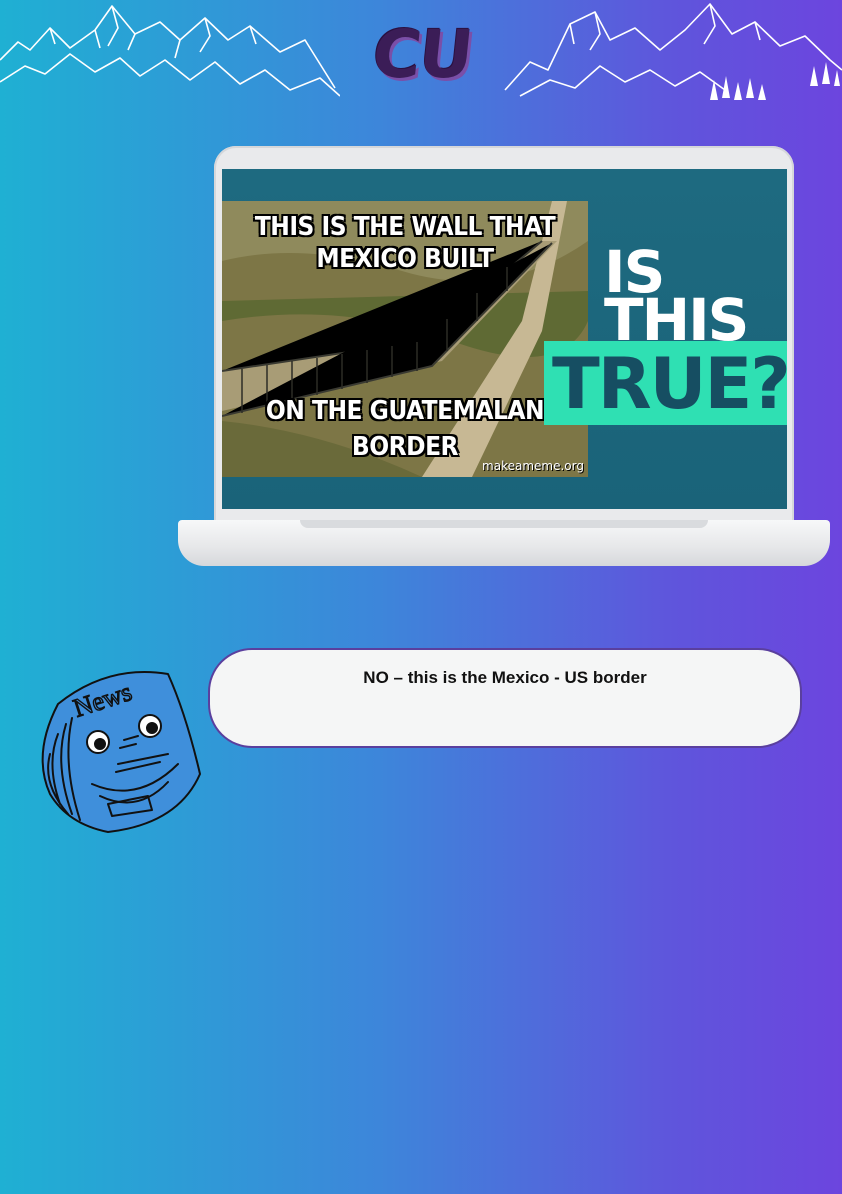  Describe the element at coordinates (676, 320) in the screenshot. I see `question-line-2: THIS` at that location.